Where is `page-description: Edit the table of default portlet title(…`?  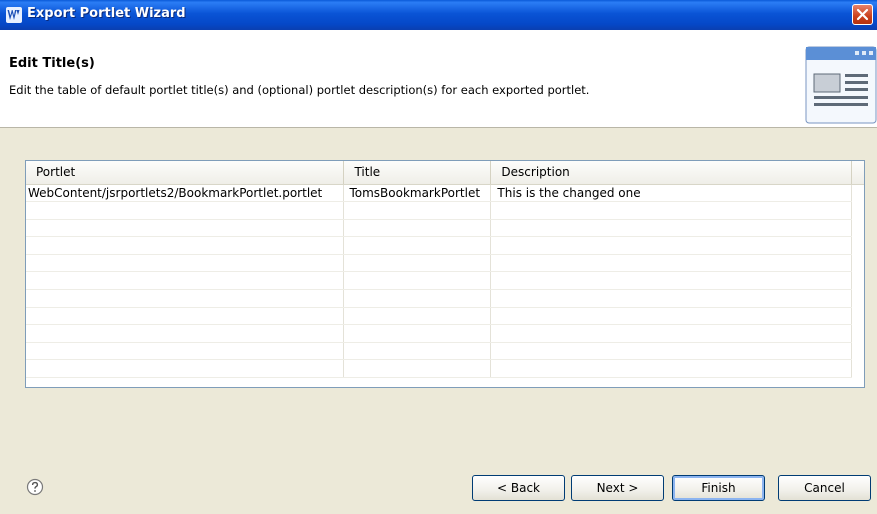 page-description: Edit the table of default portlet title(… is located at coordinates (299, 90).